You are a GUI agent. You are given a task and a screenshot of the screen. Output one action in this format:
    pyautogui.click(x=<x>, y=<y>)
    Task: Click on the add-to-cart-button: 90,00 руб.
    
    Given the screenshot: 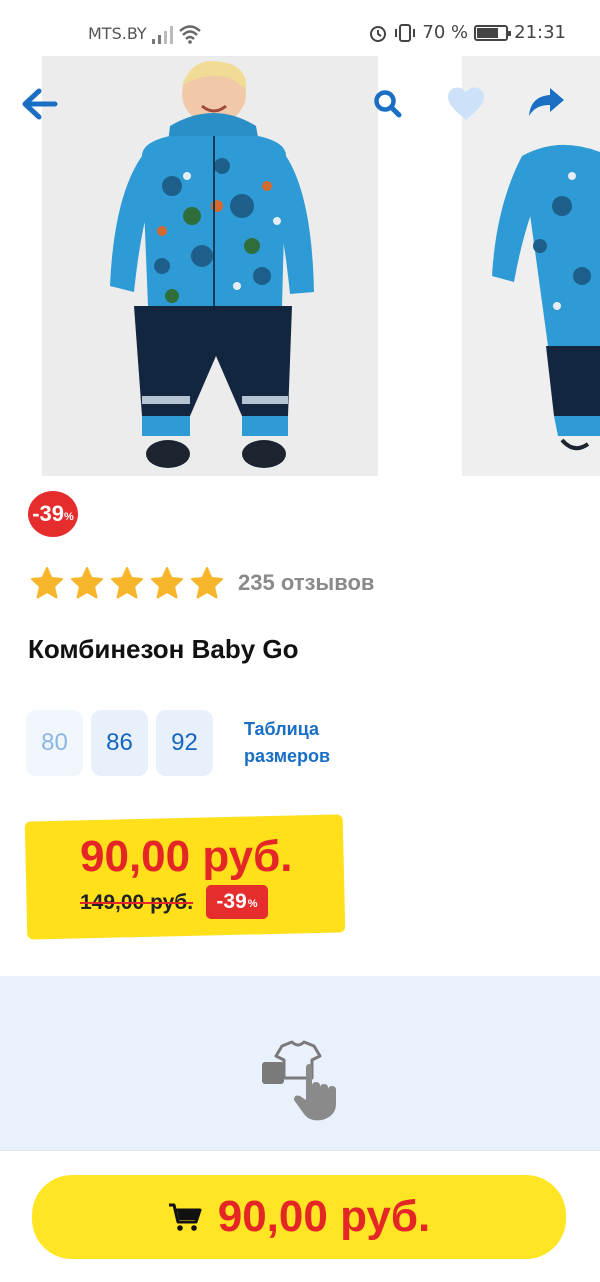 What is the action you would take?
    pyautogui.click(x=299, y=1217)
    